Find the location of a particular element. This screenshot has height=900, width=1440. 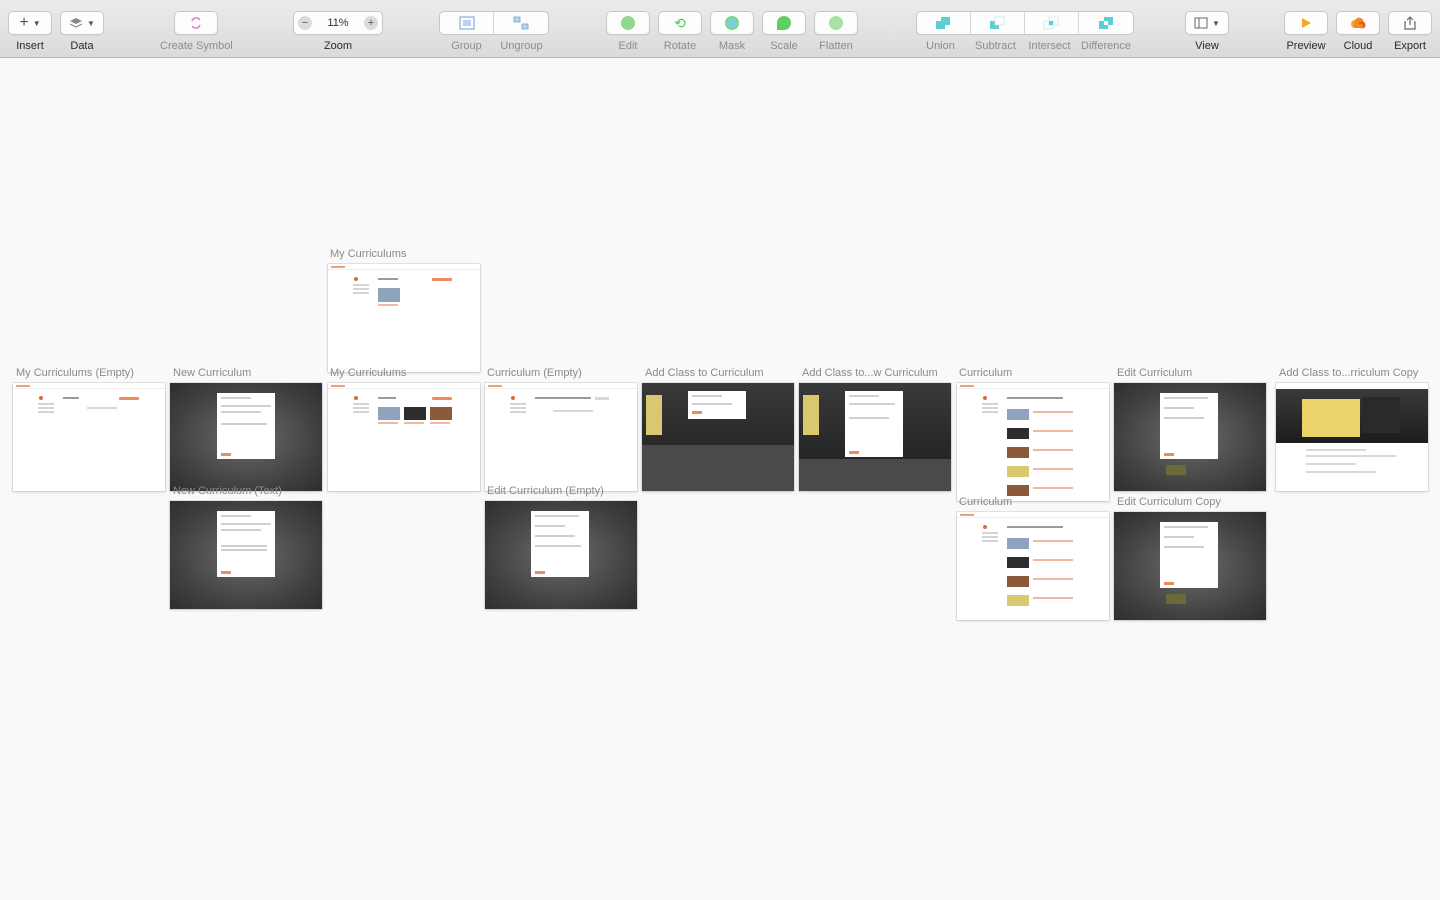

preview-button is located at coordinates (1306, 23).